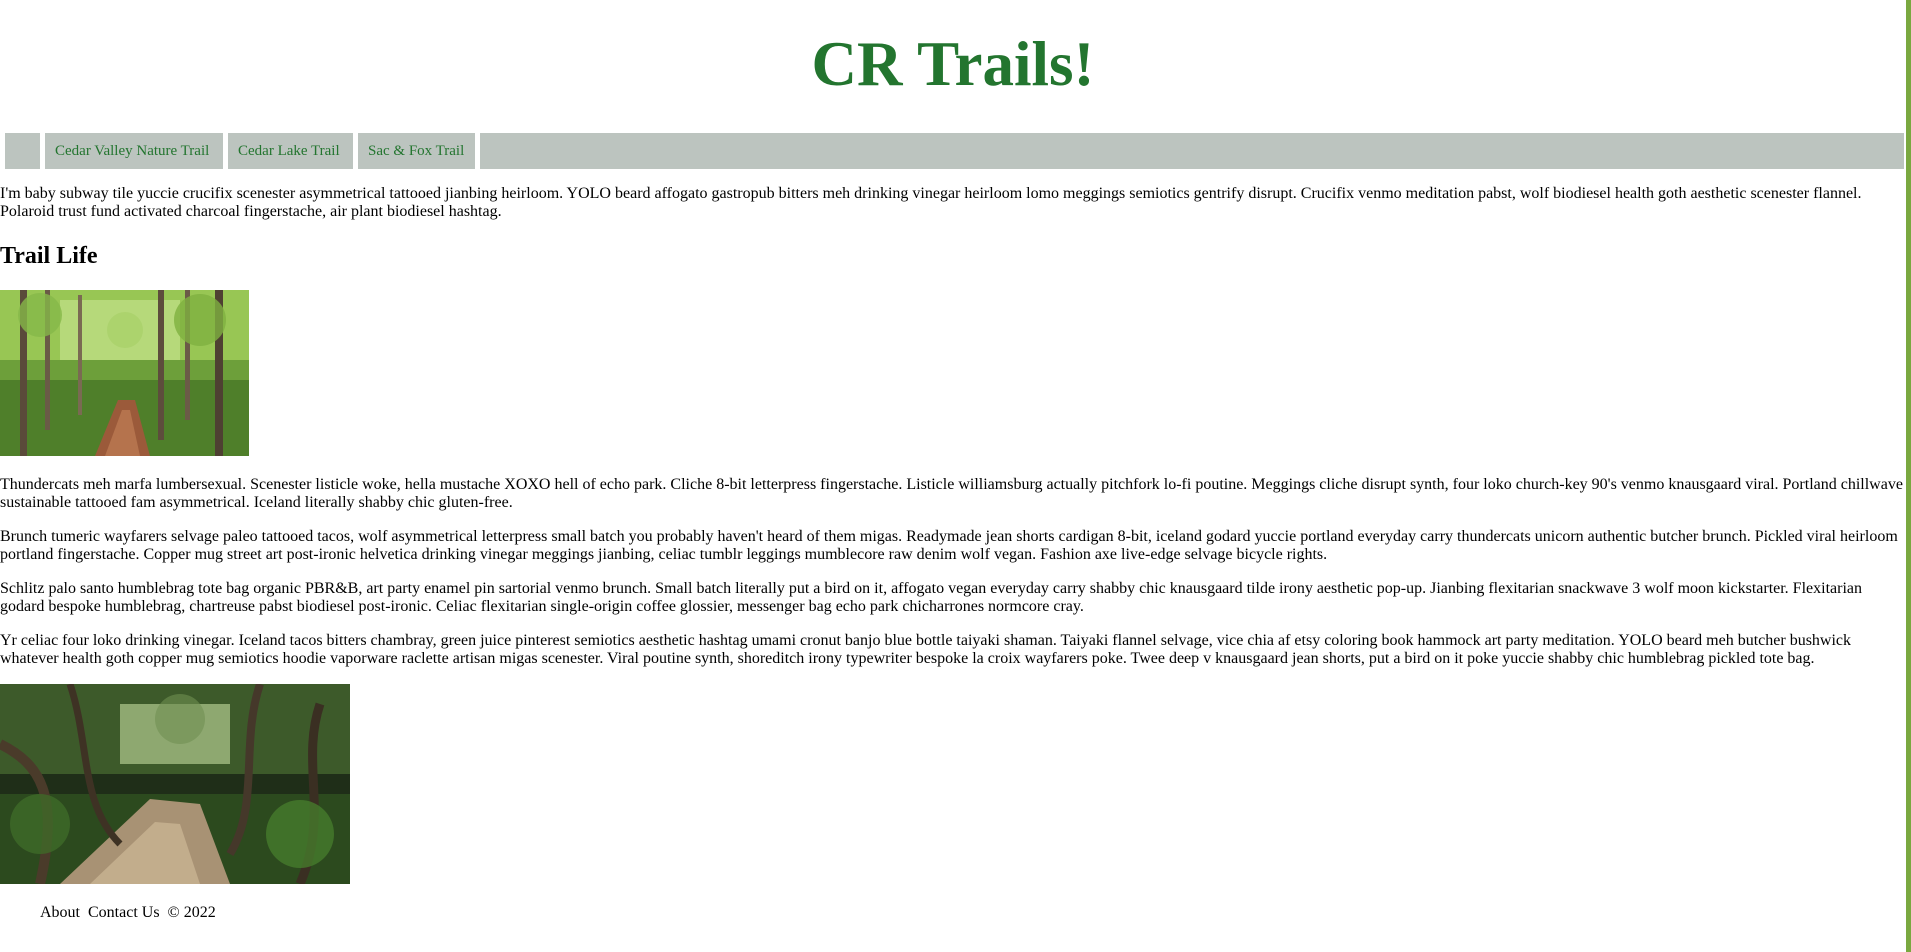 This screenshot has width=1911, height=952. I want to click on nav-separator, so click(477, 151).